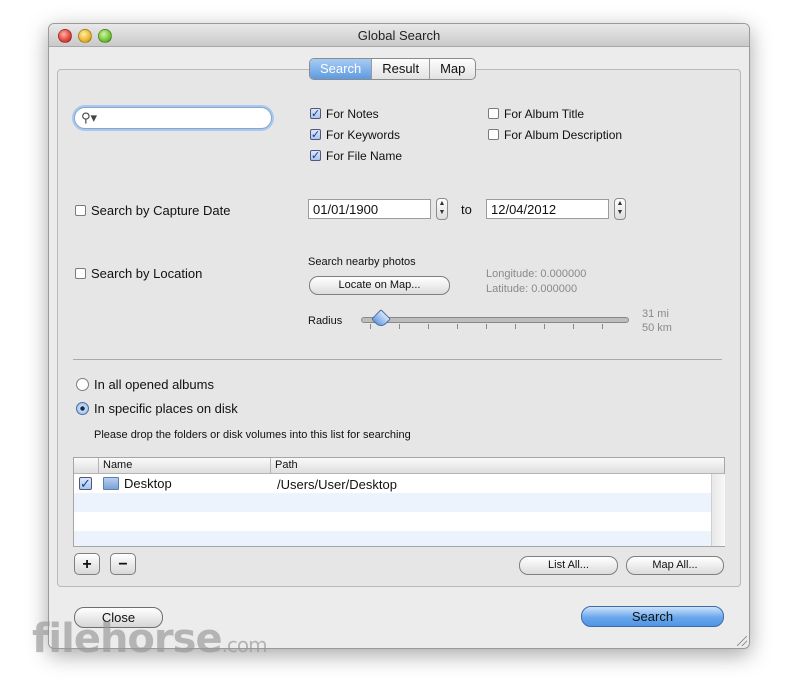 This screenshot has width=787, height=692. Describe the element at coordinates (117, 465) in the screenshot. I see `column-header-name: Name` at that location.